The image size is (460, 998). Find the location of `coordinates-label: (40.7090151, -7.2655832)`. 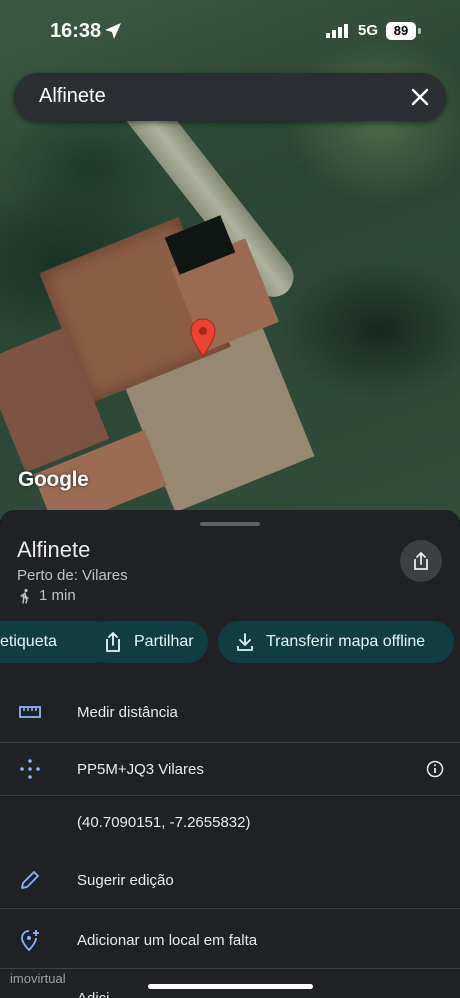

coordinates-label: (40.7090151, -7.2655832) is located at coordinates (164, 822).